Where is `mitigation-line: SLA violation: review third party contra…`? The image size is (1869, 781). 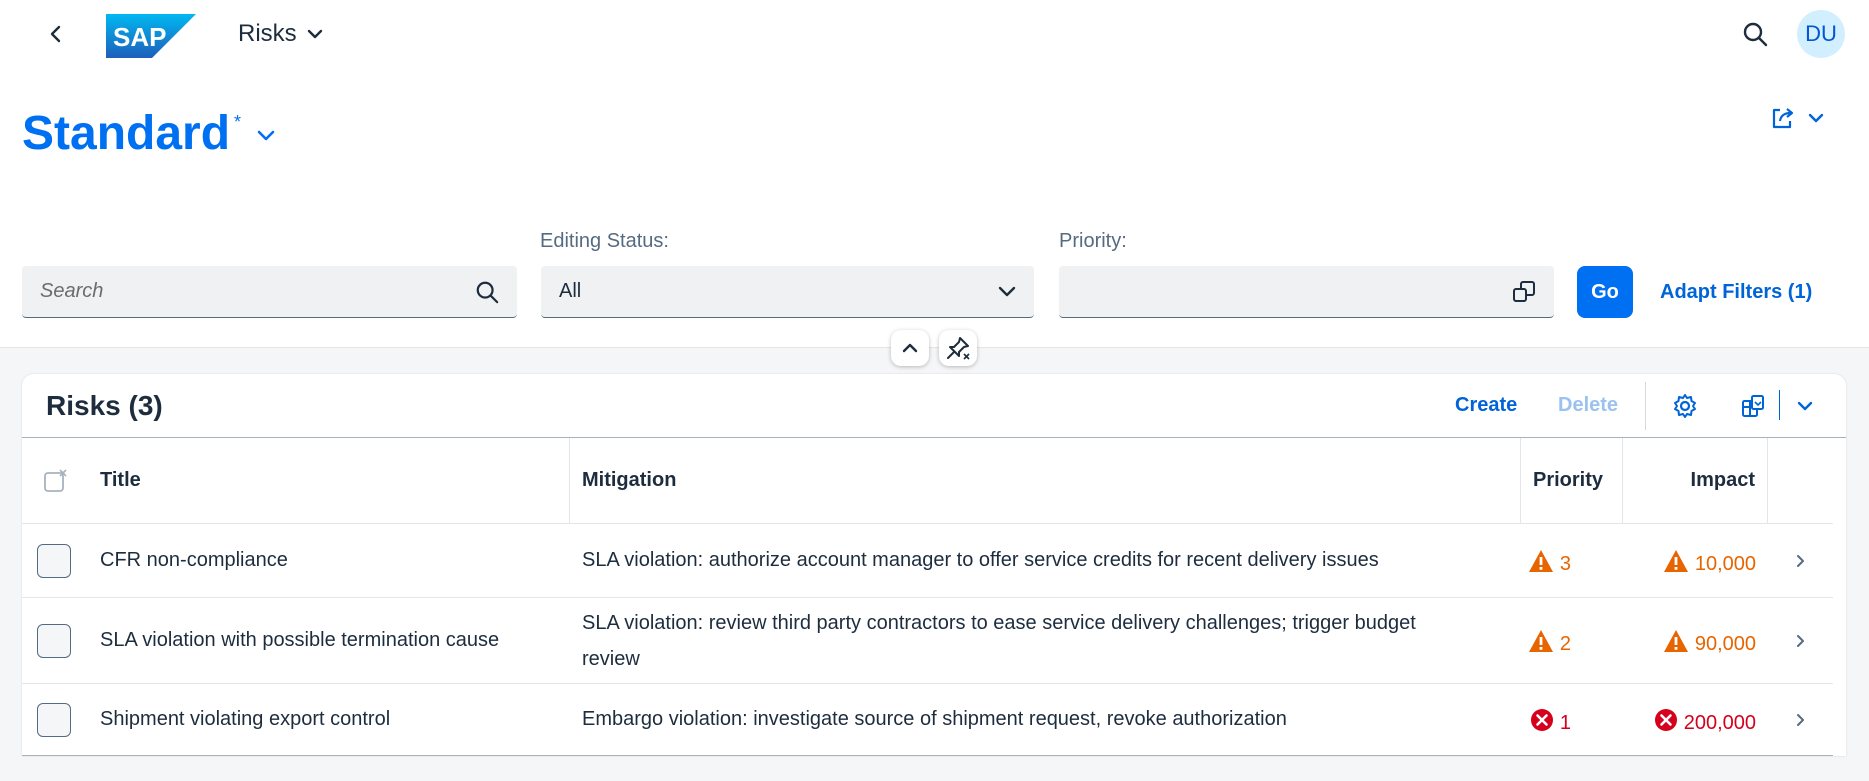 mitigation-line: SLA violation: review third party contra… is located at coordinates (999, 622).